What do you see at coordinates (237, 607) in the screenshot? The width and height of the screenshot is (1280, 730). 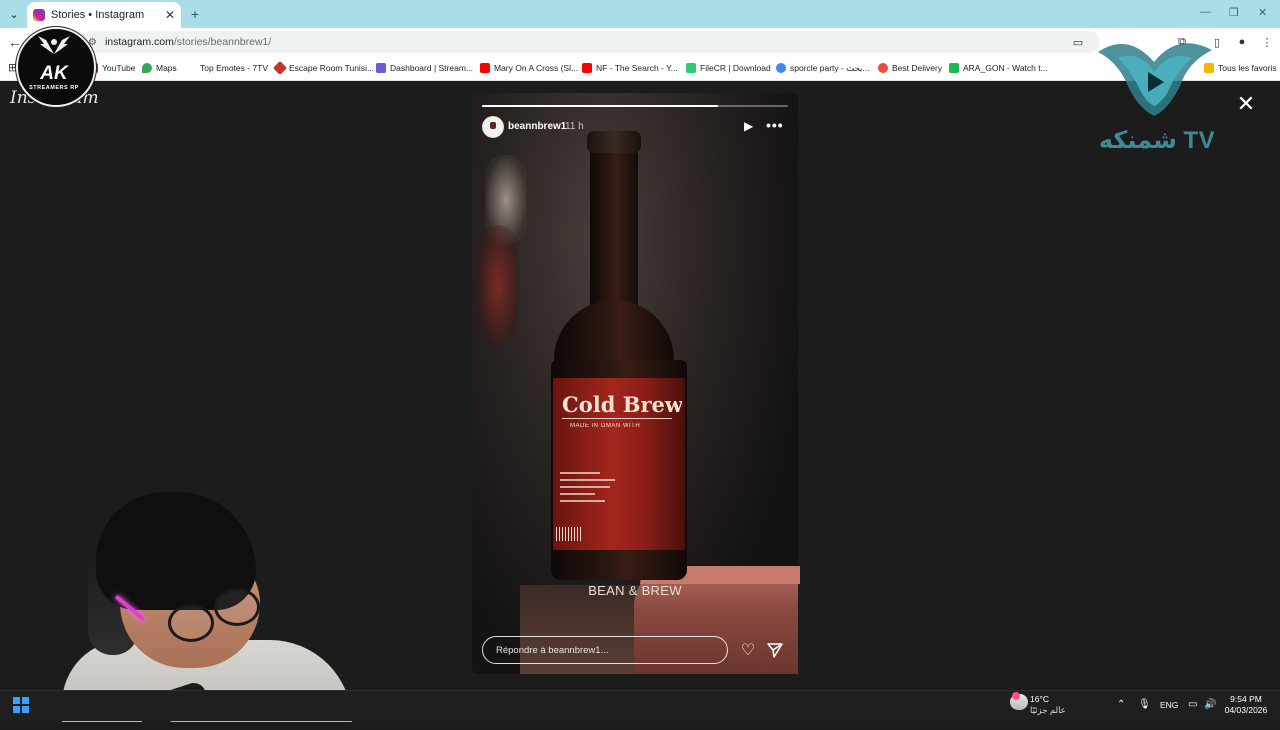 I see `glasses-right-lens` at bounding box center [237, 607].